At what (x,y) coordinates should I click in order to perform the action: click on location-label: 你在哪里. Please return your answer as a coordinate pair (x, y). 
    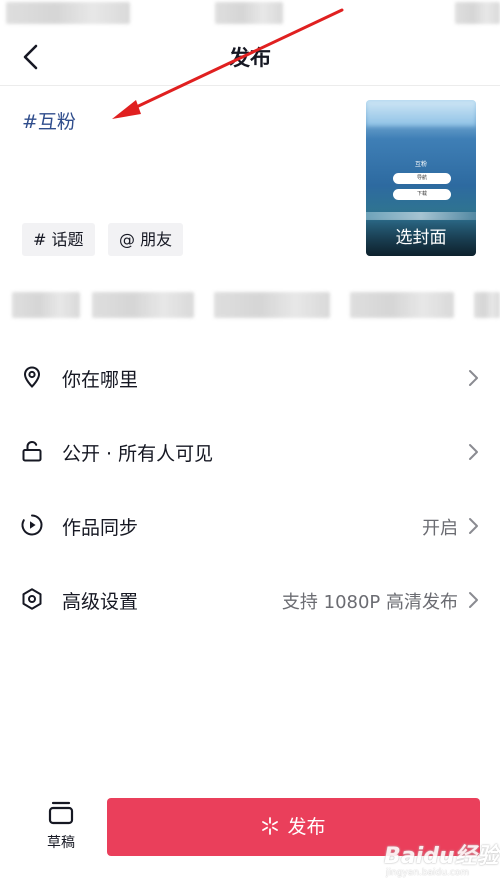
    Looking at the image, I should click on (100, 380).